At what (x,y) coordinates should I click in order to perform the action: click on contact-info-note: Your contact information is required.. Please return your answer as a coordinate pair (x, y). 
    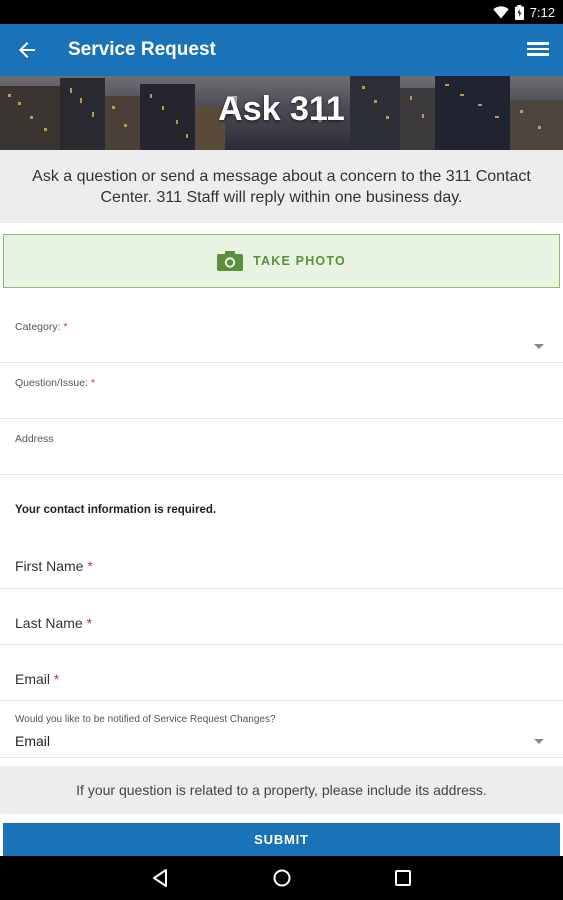
    Looking at the image, I should click on (116, 510).